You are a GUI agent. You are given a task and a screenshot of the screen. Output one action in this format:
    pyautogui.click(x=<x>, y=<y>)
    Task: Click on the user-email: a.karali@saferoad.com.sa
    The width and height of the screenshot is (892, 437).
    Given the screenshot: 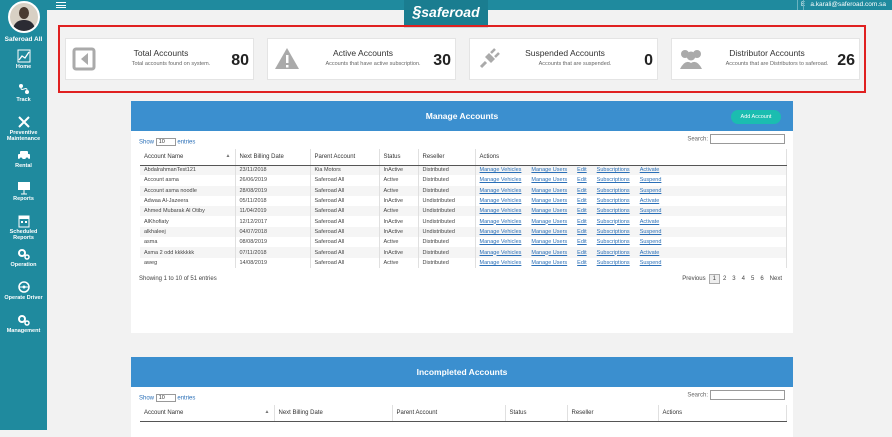 What is the action you would take?
    pyautogui.click(x=844, y=5)
    